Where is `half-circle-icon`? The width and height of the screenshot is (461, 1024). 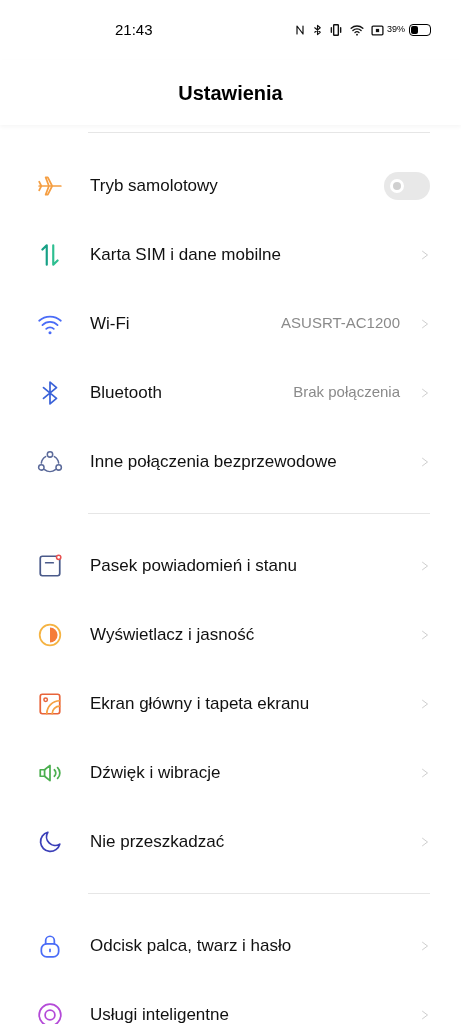
half-circle-icon is located at coordinates (50, 634).